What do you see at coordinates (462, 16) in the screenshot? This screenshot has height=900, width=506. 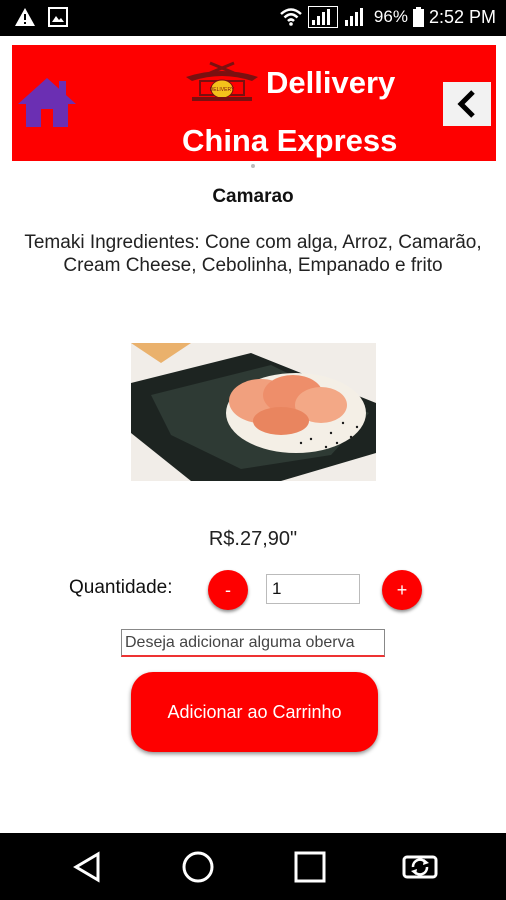 I see `status-time: 2:52 PM` at bounding box center [462, 16].